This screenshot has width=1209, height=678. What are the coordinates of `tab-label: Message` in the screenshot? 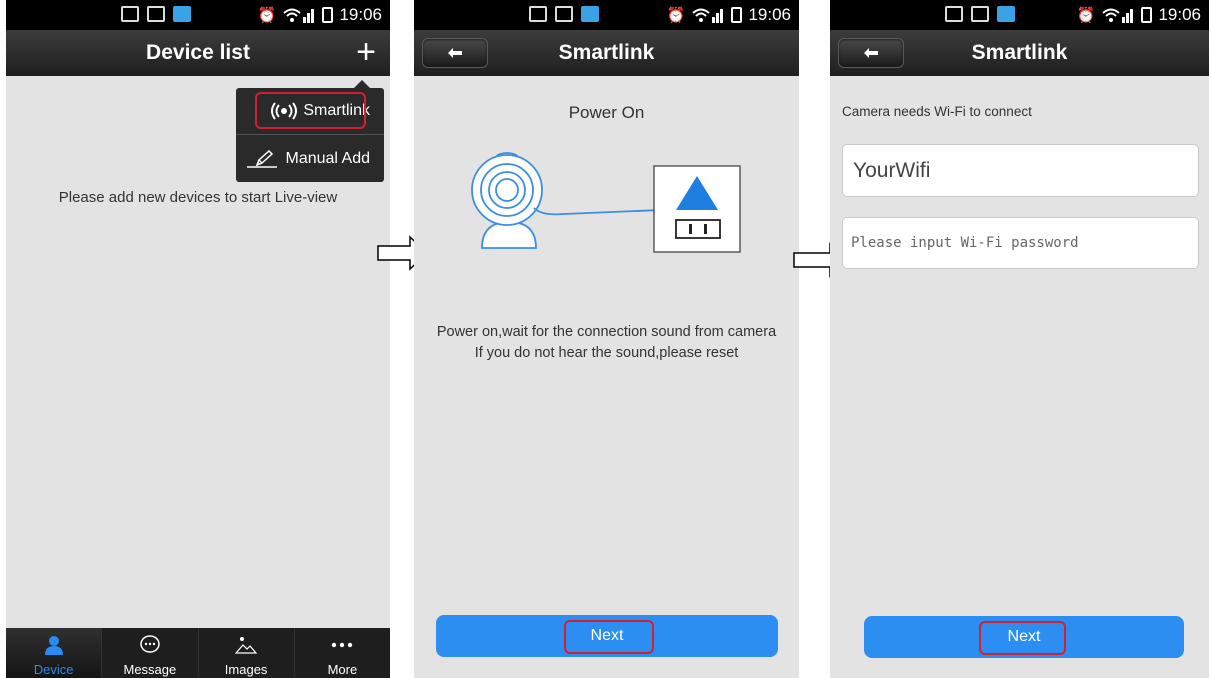 It's located at (150, 669).